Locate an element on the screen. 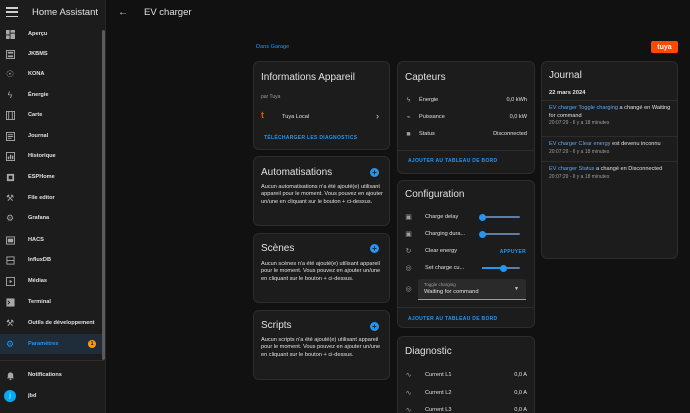 This screenshot has height=413, width=690. add-scene-button: + is located at coordinates (374, 248).